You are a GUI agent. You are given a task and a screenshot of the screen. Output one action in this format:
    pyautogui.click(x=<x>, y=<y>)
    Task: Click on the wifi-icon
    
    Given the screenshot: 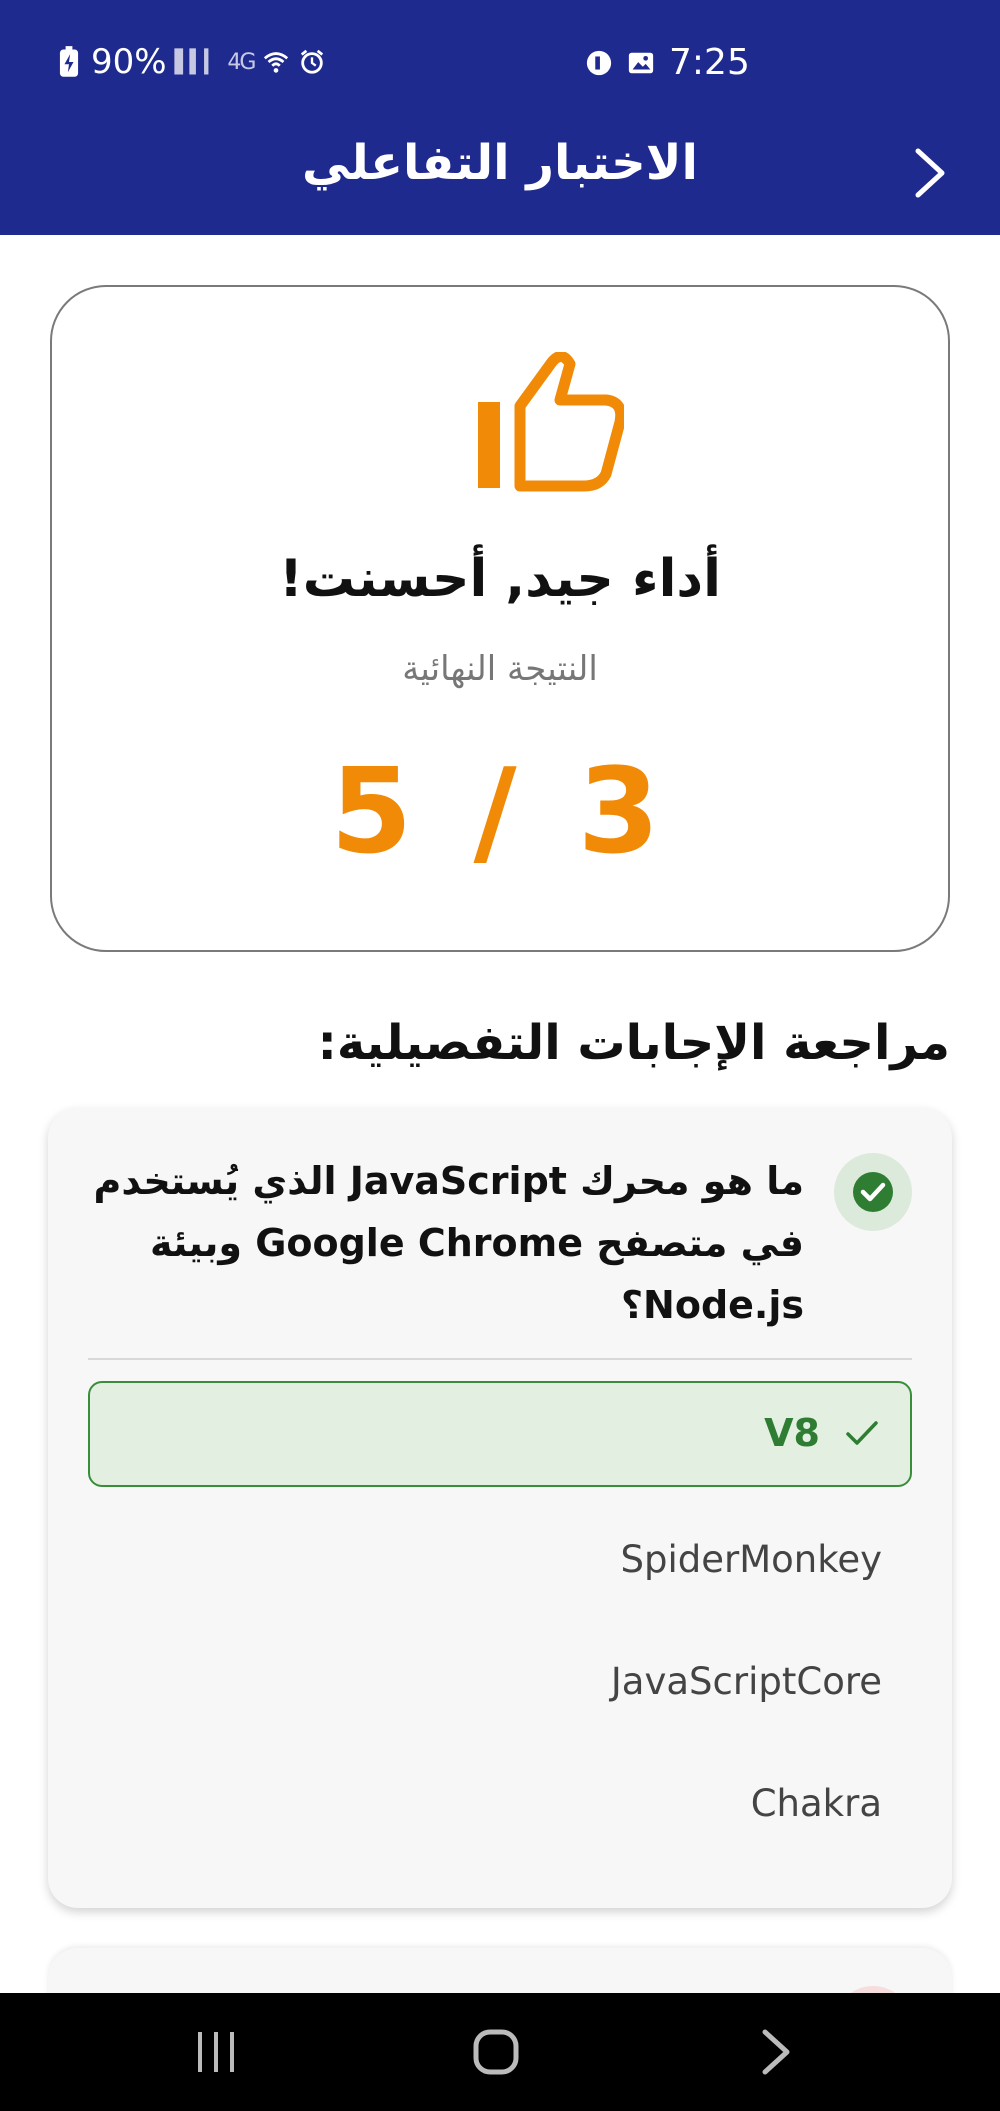 What is the action you would take?
    pyautogui.click(x=276, y=62)
    